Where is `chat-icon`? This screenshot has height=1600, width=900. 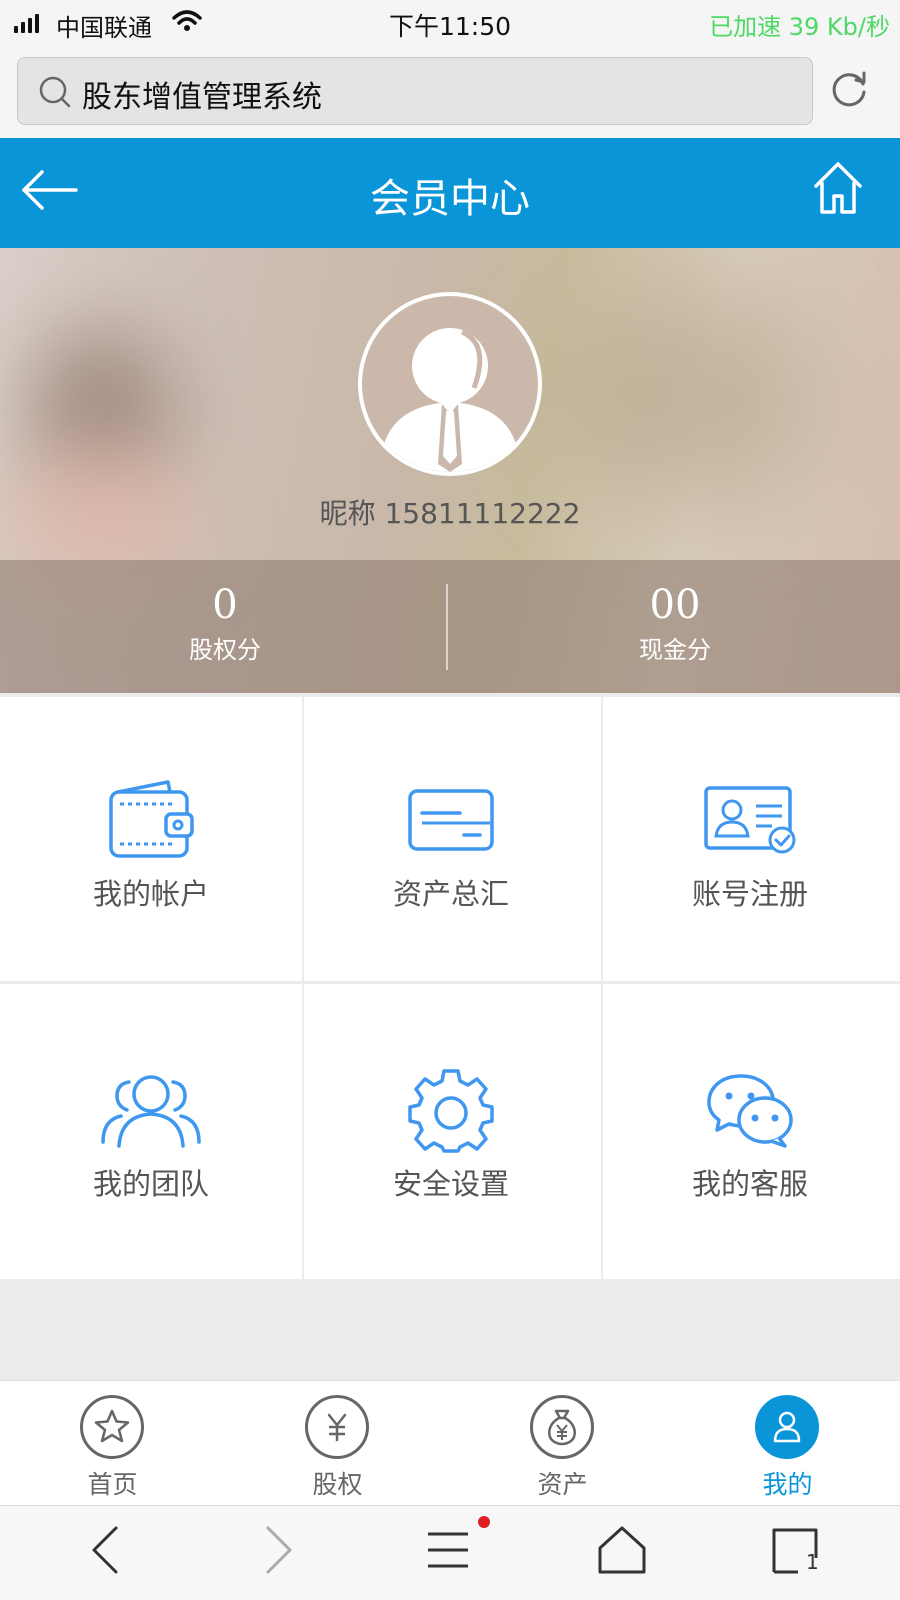
chat-icon is located at coordinates (750, 1110).